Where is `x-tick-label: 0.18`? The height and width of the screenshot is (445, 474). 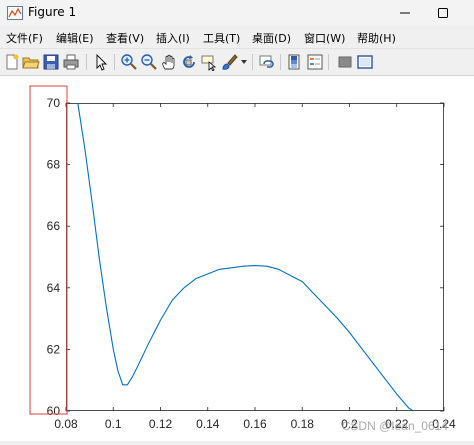
x-tick-label: 0.18 is located at coordinates (303, 424).